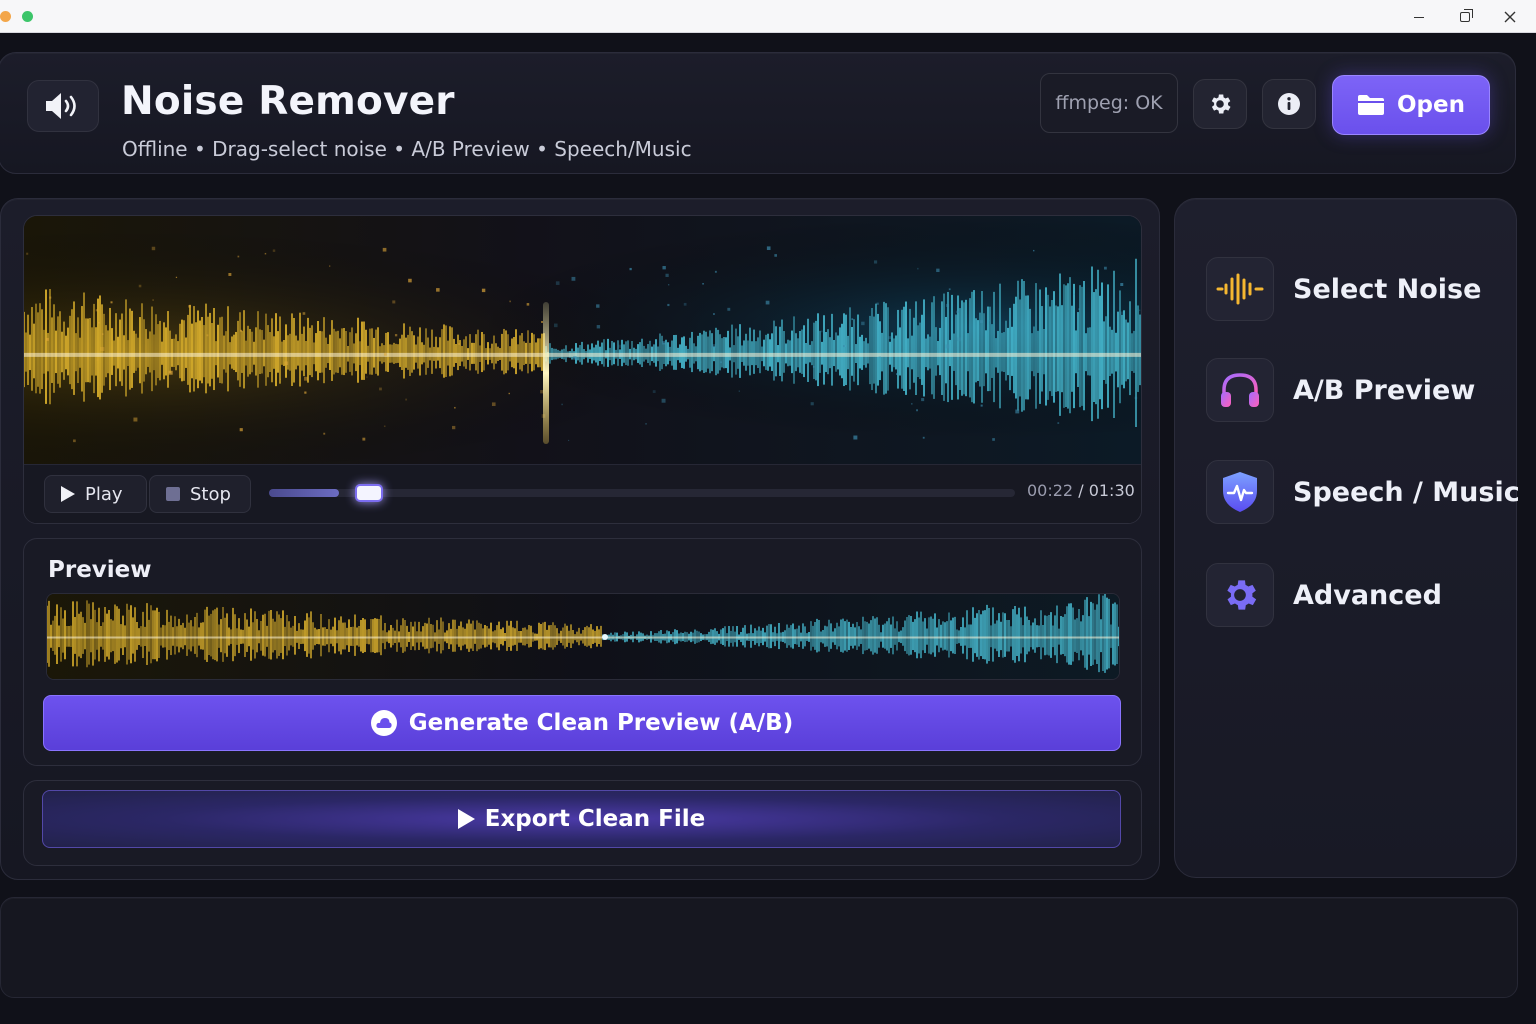 The height and width of the screenshot is (1024, 1536). I want to click on speaker-icon, so click(63, 106).